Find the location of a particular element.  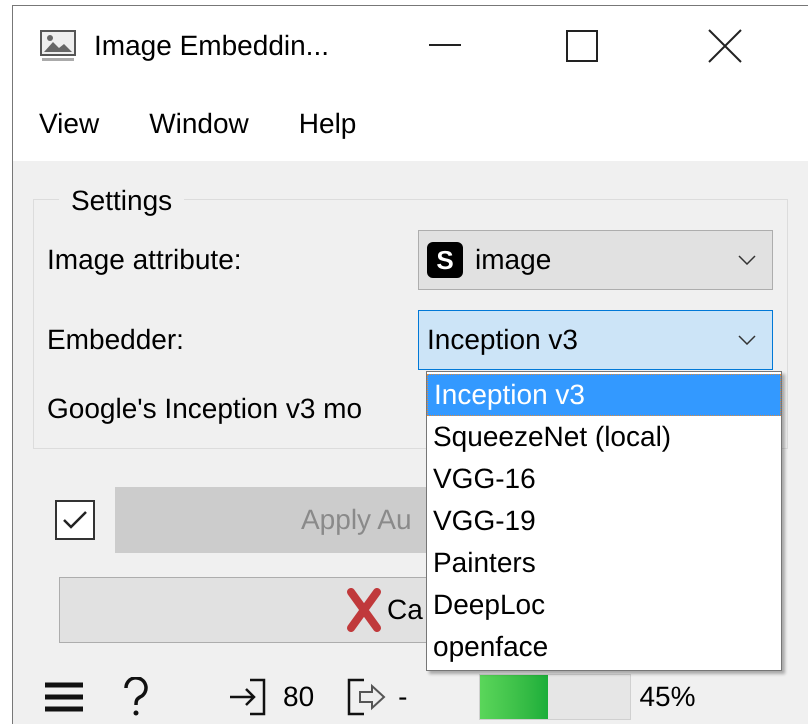

menu-item: Help is located at coordinates (327, 123).